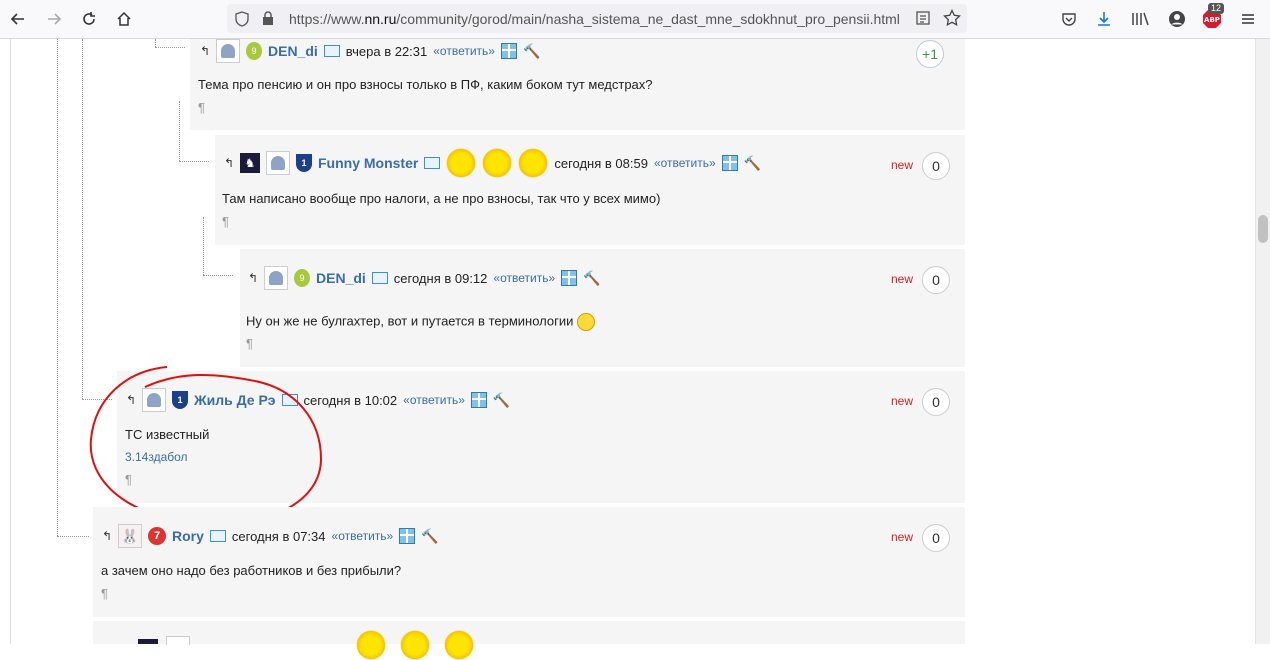  What do you see at coordinates (157, 536) in the screenshot?
I see `rank-badge-icon: 7` at bounding box center [157, 536].